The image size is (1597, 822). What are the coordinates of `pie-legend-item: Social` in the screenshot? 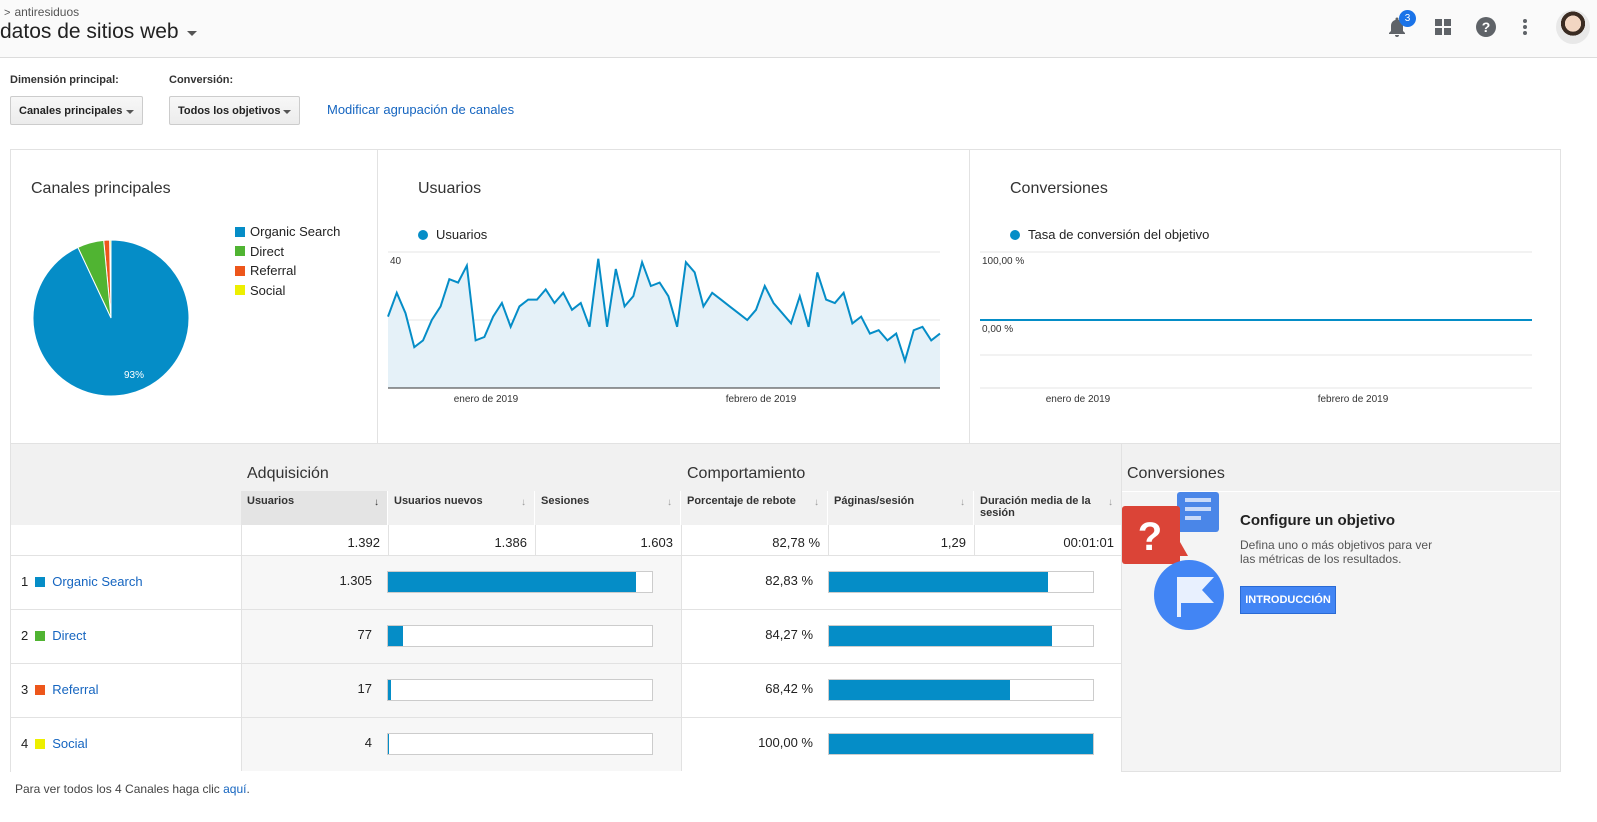 It's located at (260, 290).